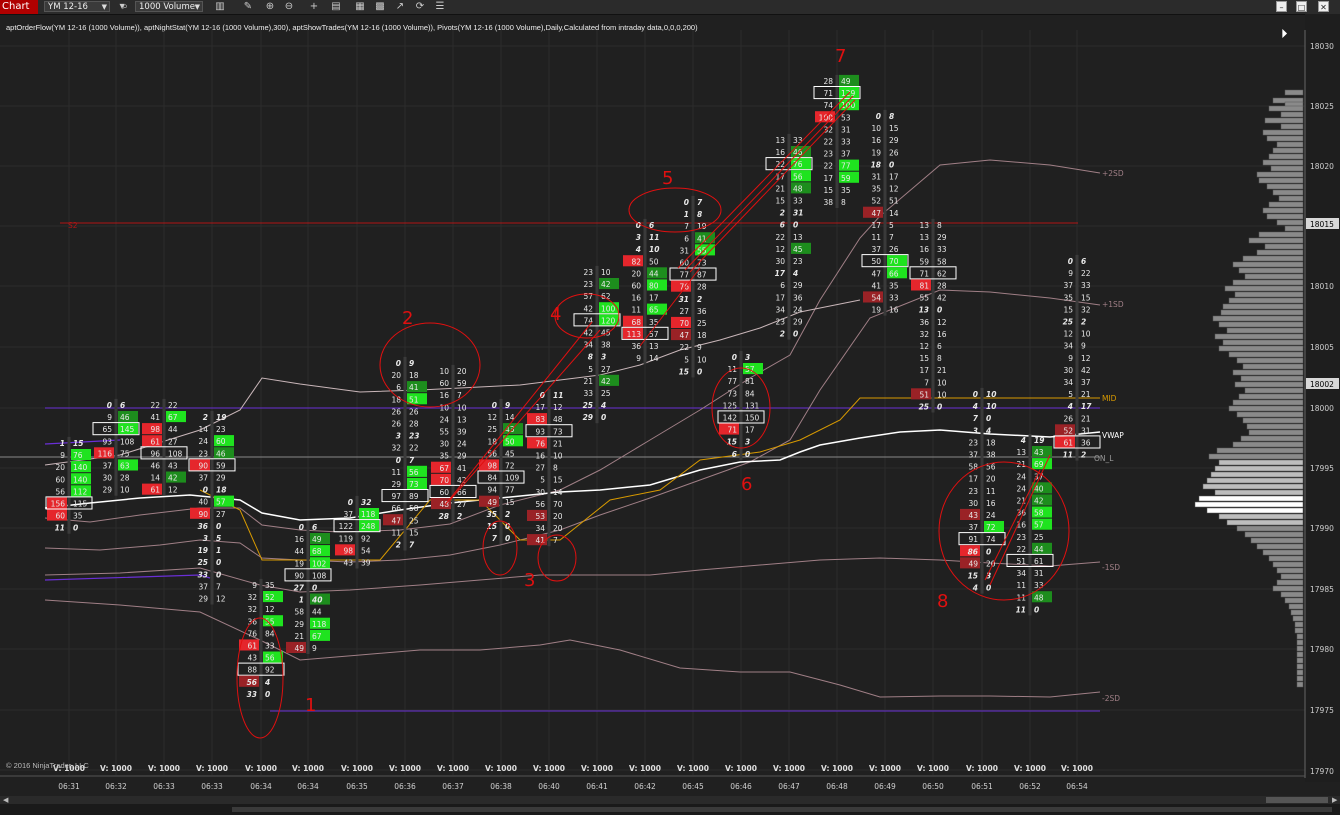 The image size is (1340, 815). What do you see at coordinates (270, 7) in the screenshot?
I see `zoom-in-icon: ⊕` at bounding box center [270, 7].